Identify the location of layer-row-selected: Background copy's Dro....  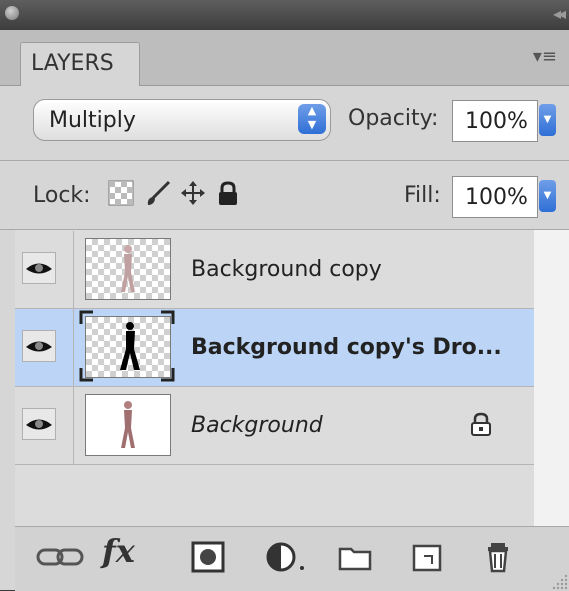
(274, 348).